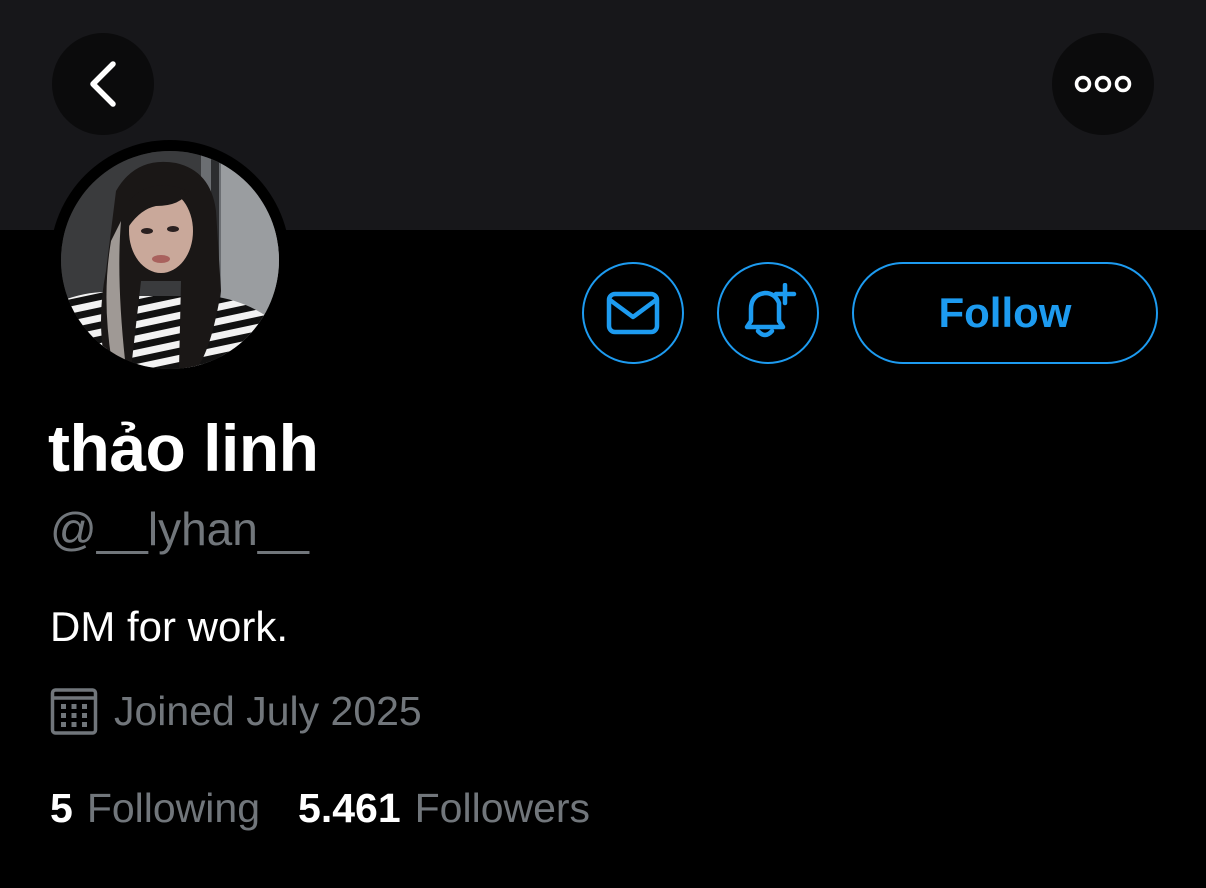 Image resolution: width=1206 pixels, height=888 pixels. I want to click on more-options-button, so click(1103, 84).